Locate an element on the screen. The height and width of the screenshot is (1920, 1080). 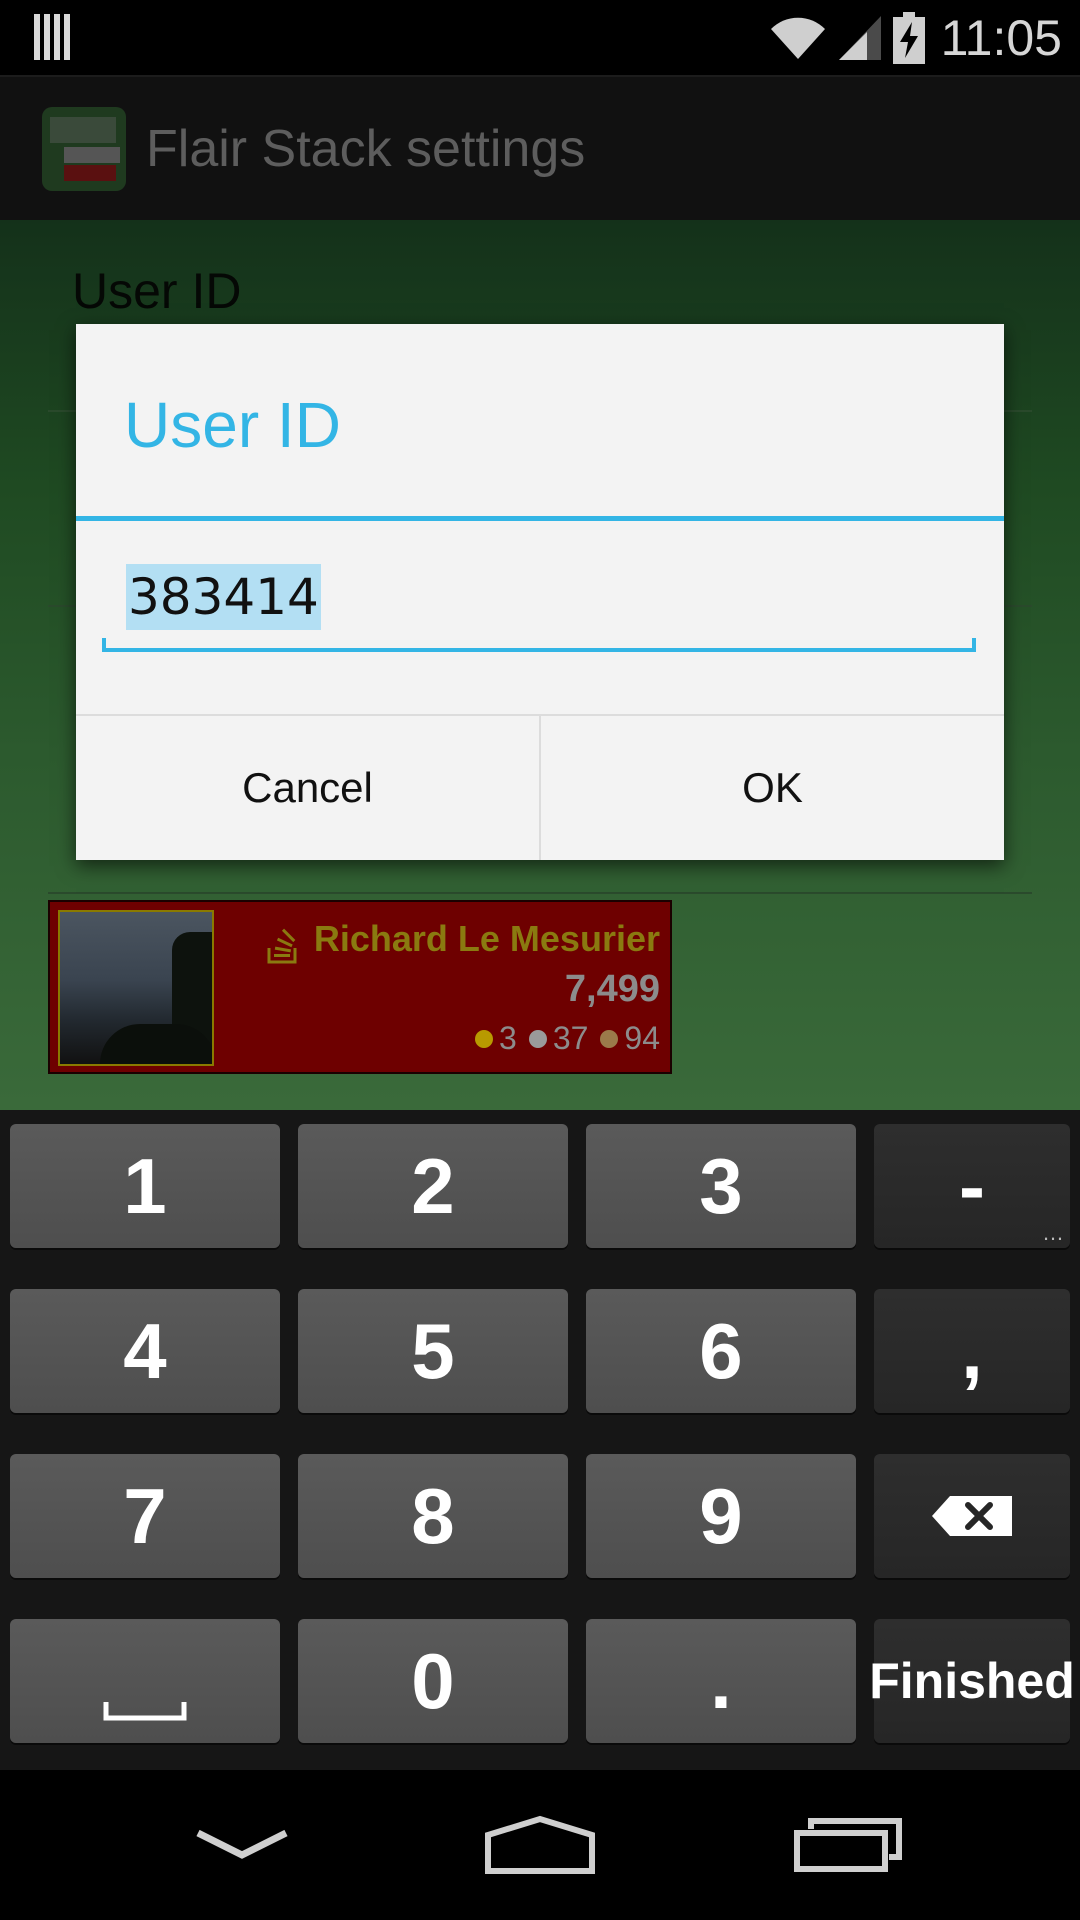
key-dash-label: - is located at coordinates (972, 1185).